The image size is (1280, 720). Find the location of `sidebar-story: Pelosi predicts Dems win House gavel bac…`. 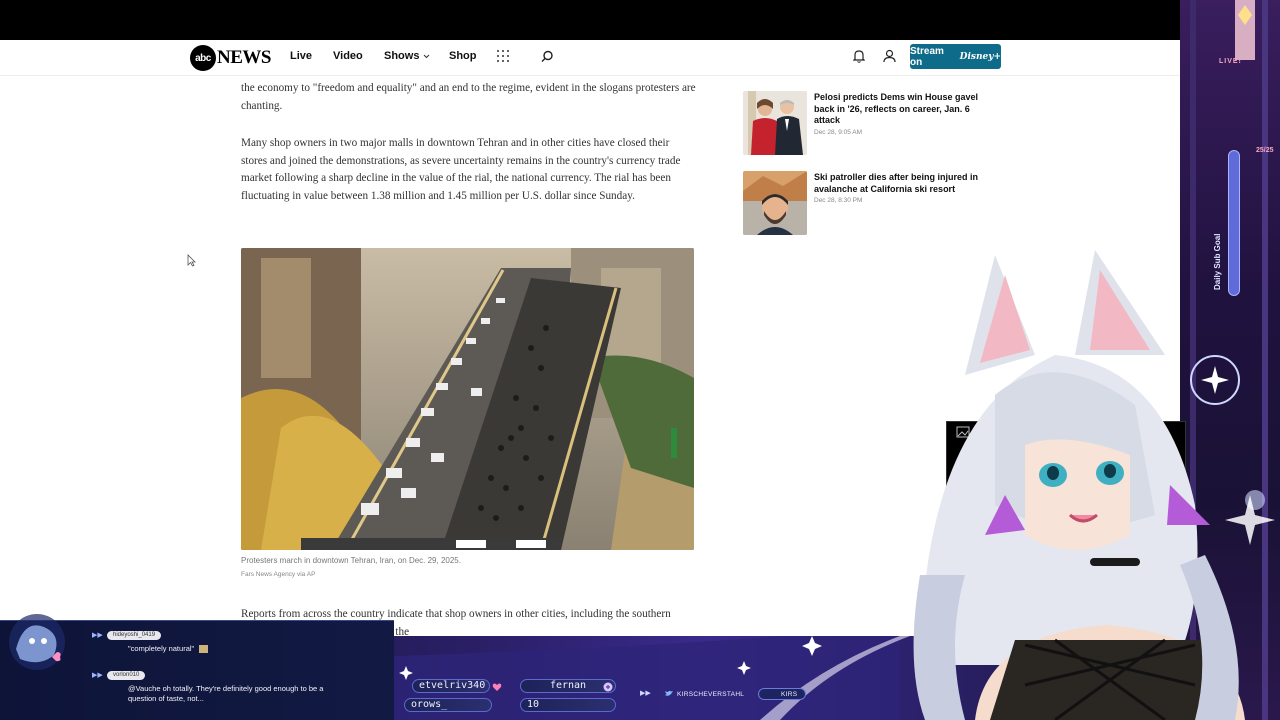

sidebar-story: Pelosi predicts Dems win House gavel bac… is located at coordinates (874, 123).